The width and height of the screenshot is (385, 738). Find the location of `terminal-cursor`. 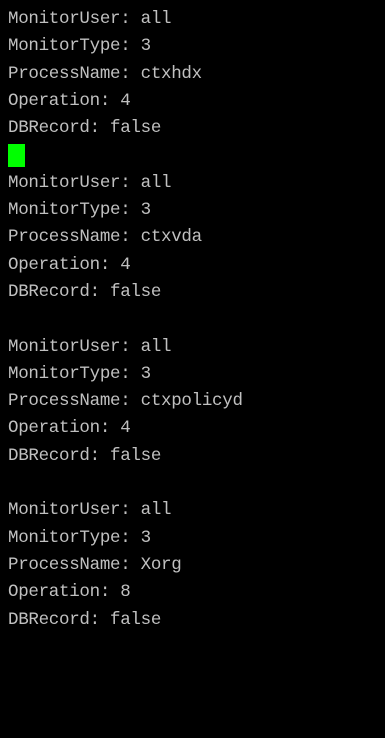

terminal-cursor is located at coordinates (16, 156).